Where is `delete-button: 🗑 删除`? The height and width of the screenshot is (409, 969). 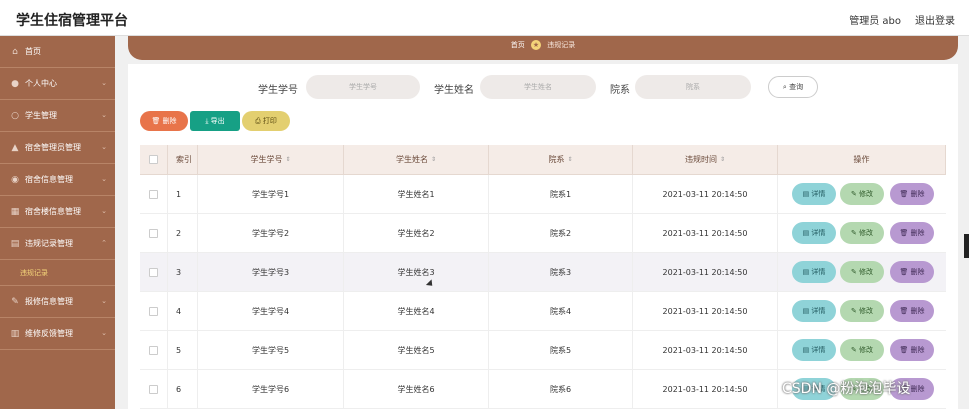 delete-button: 🗑 删除 is located at coordinates (164, 121).